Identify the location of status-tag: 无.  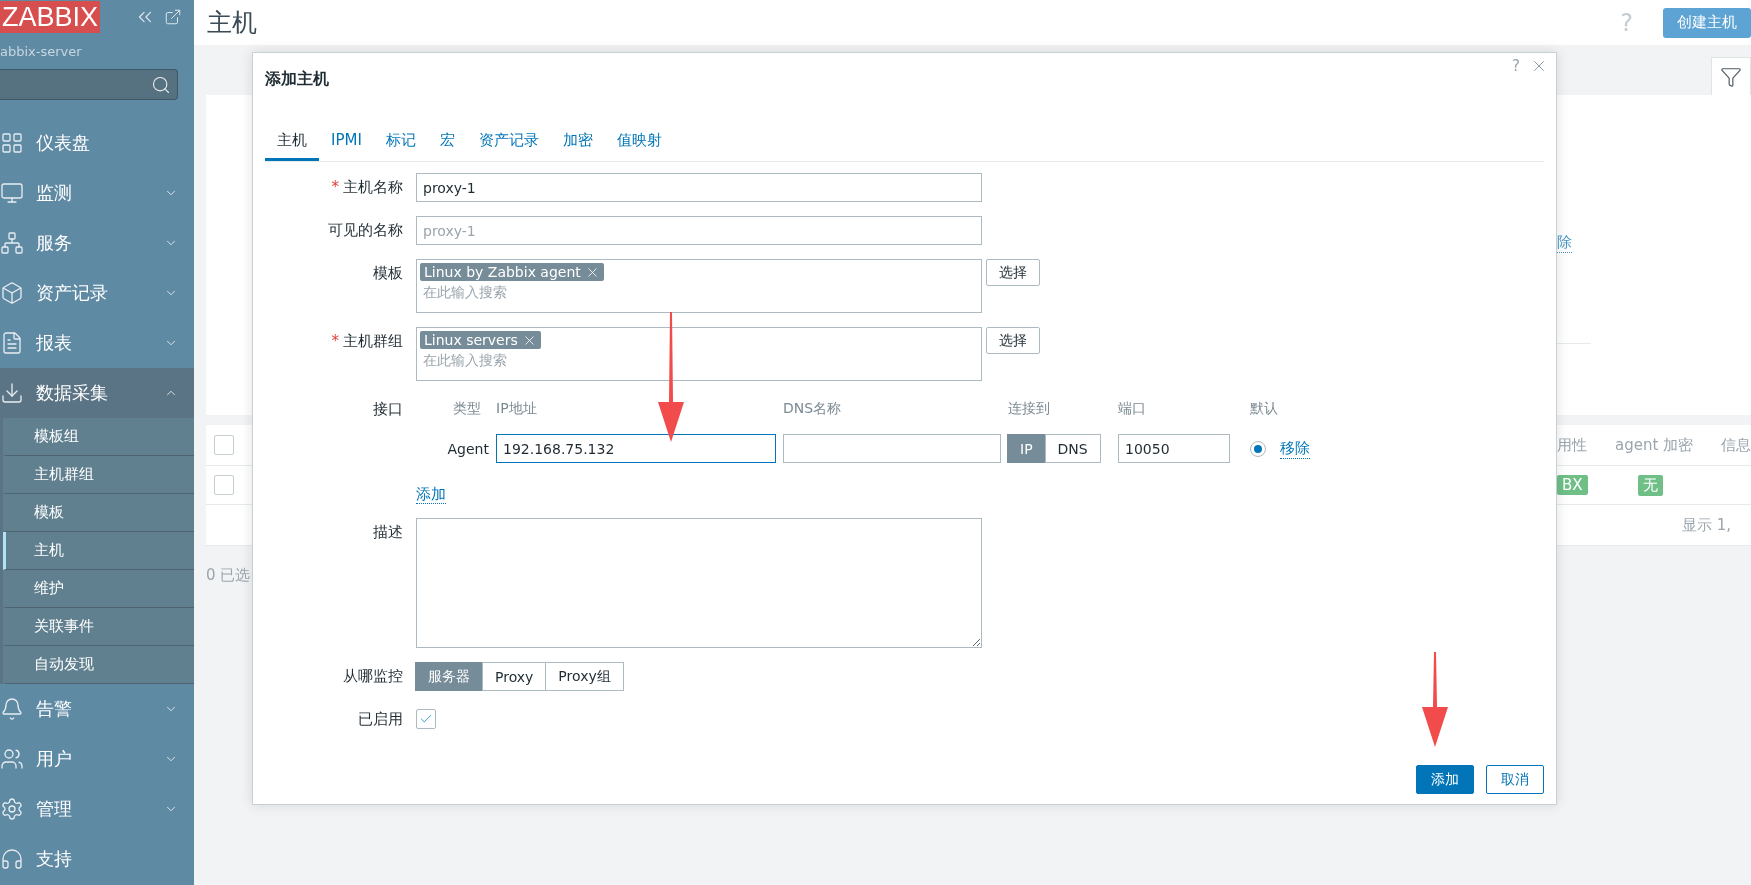
(1650, 485).